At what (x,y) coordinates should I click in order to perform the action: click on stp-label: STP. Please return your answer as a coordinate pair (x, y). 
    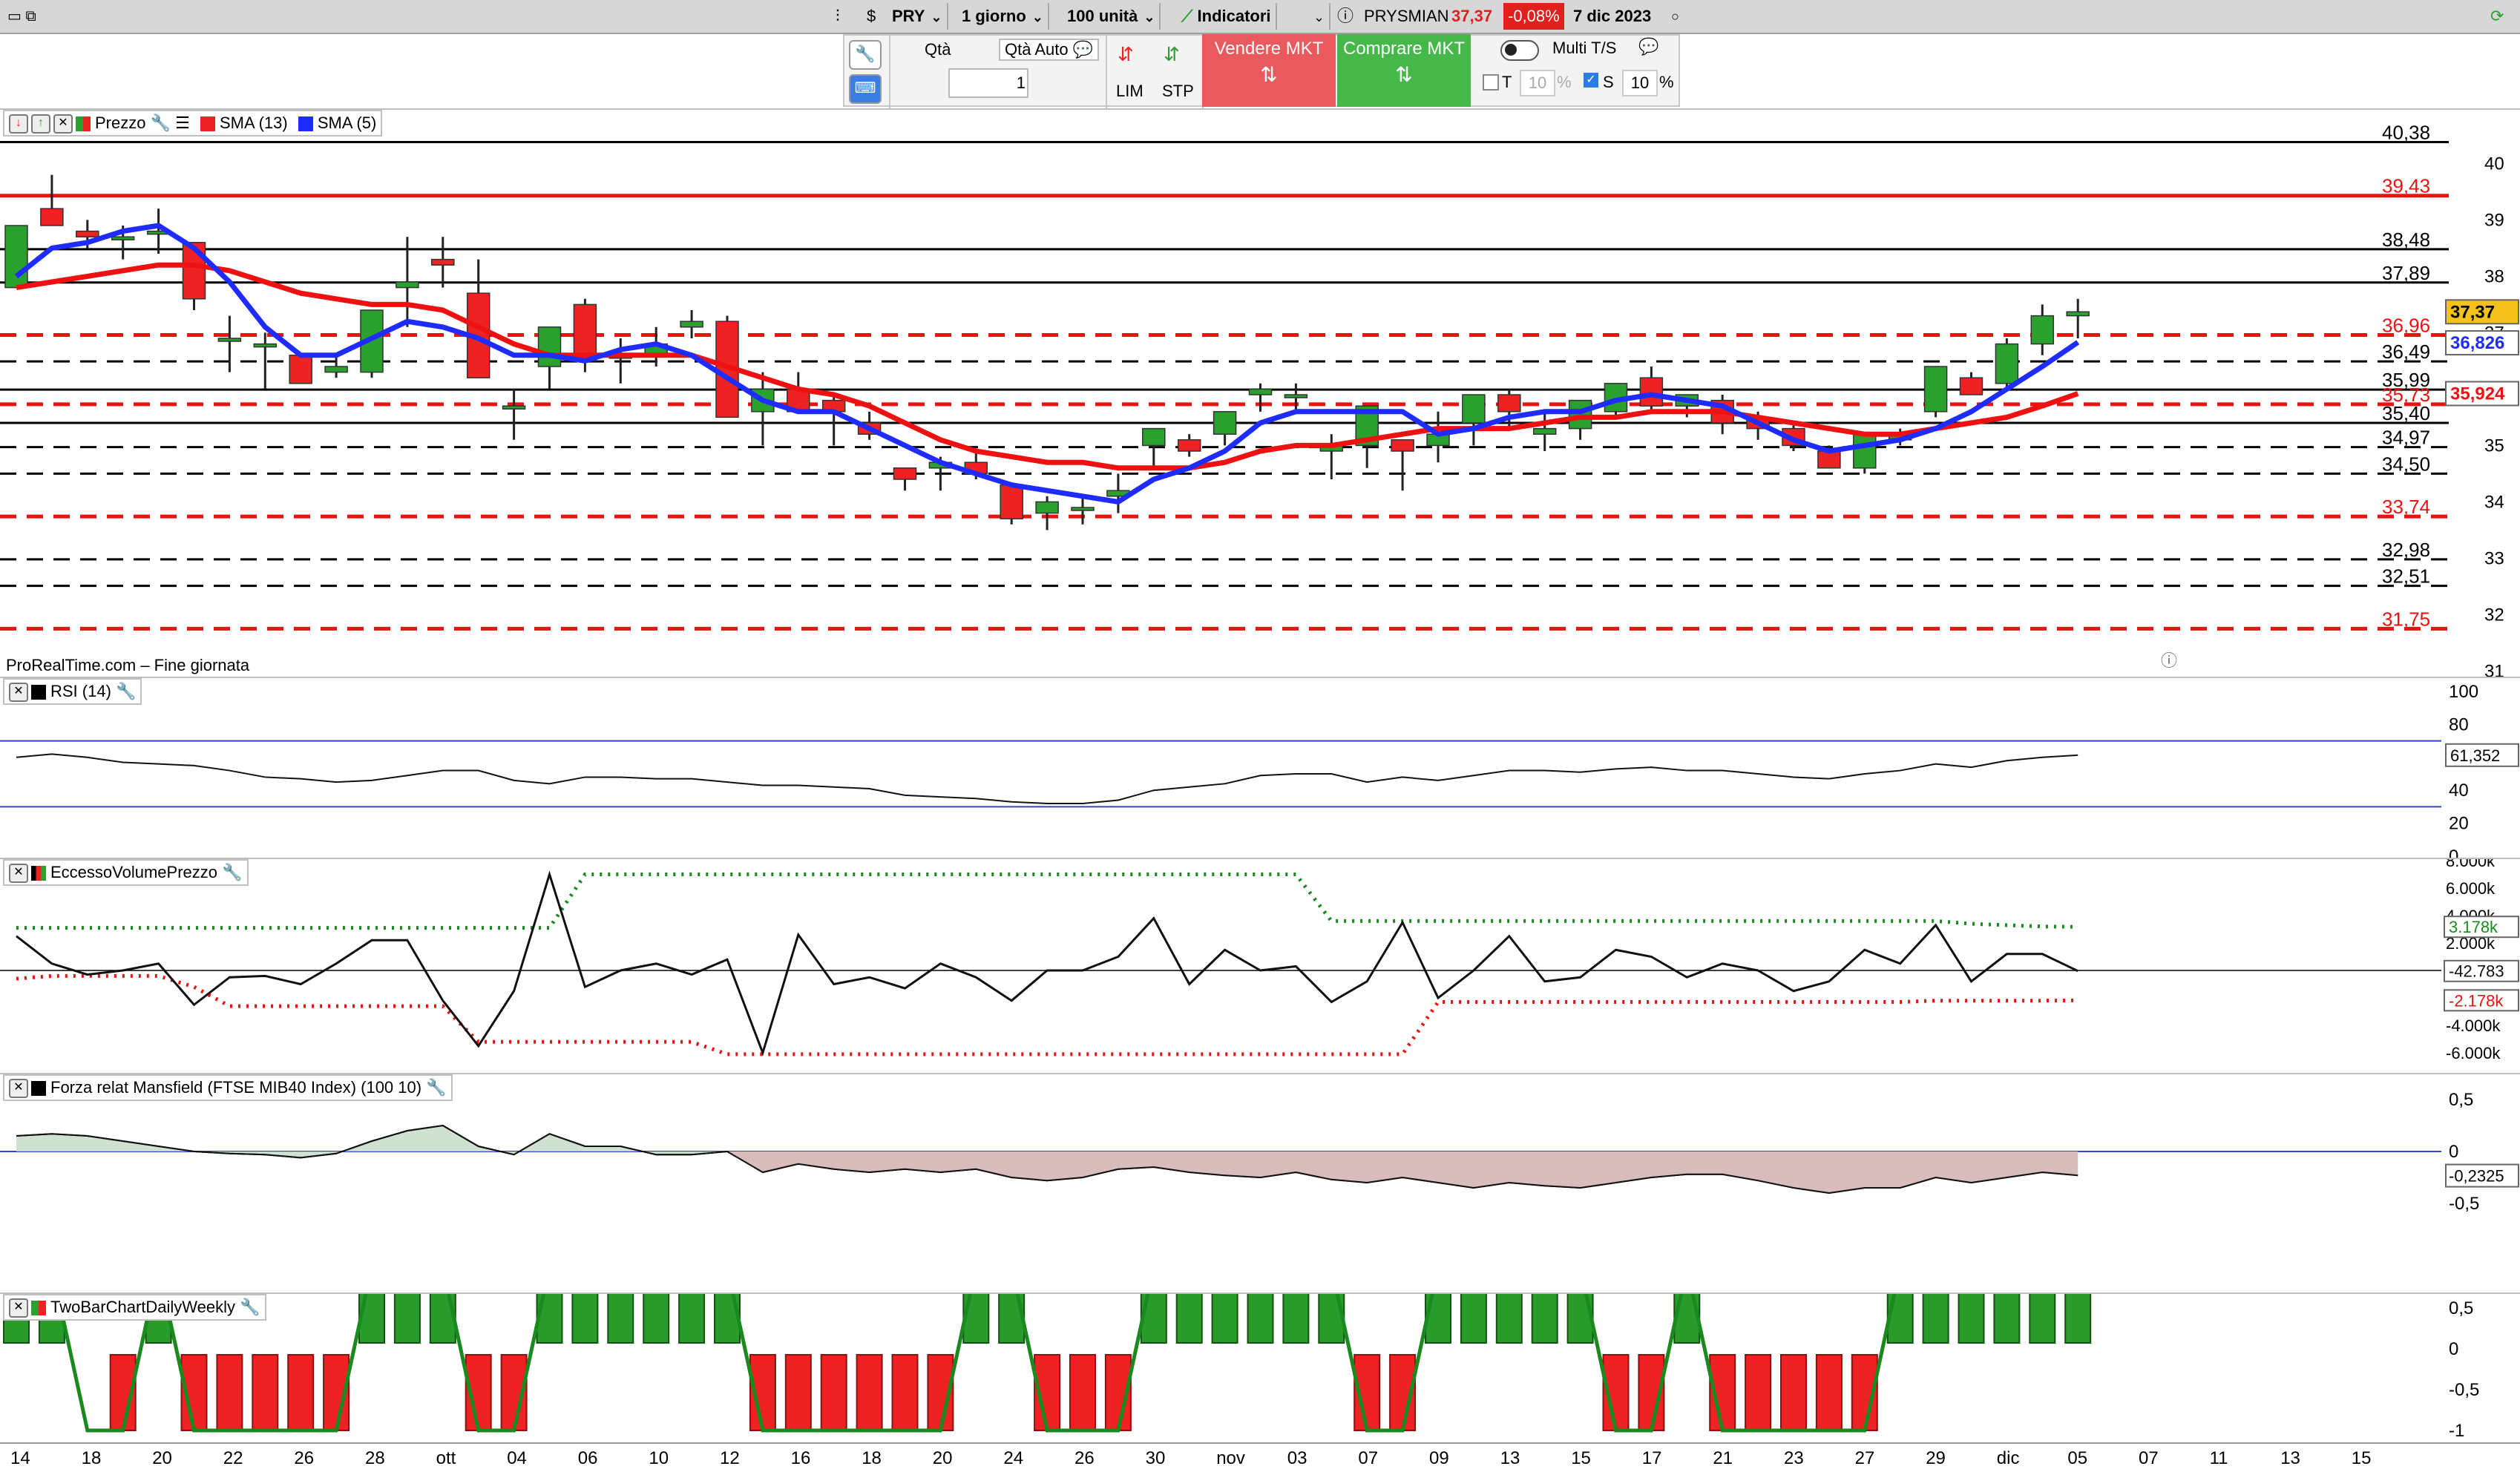
    Looking at the image, I should click on (1178, 91).